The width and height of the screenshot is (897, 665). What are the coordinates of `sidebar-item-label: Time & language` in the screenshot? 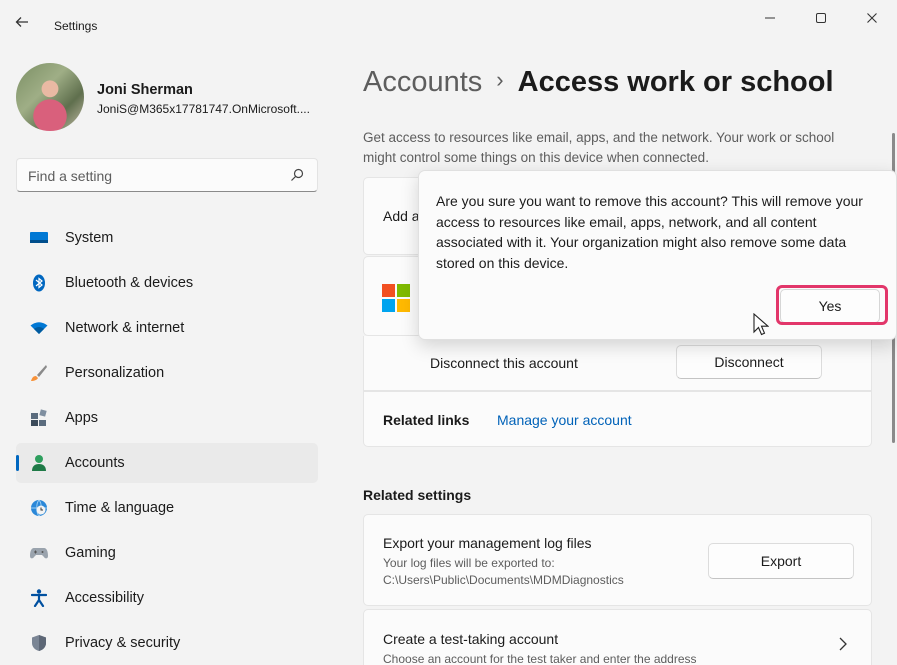 It's located at (120, 508).